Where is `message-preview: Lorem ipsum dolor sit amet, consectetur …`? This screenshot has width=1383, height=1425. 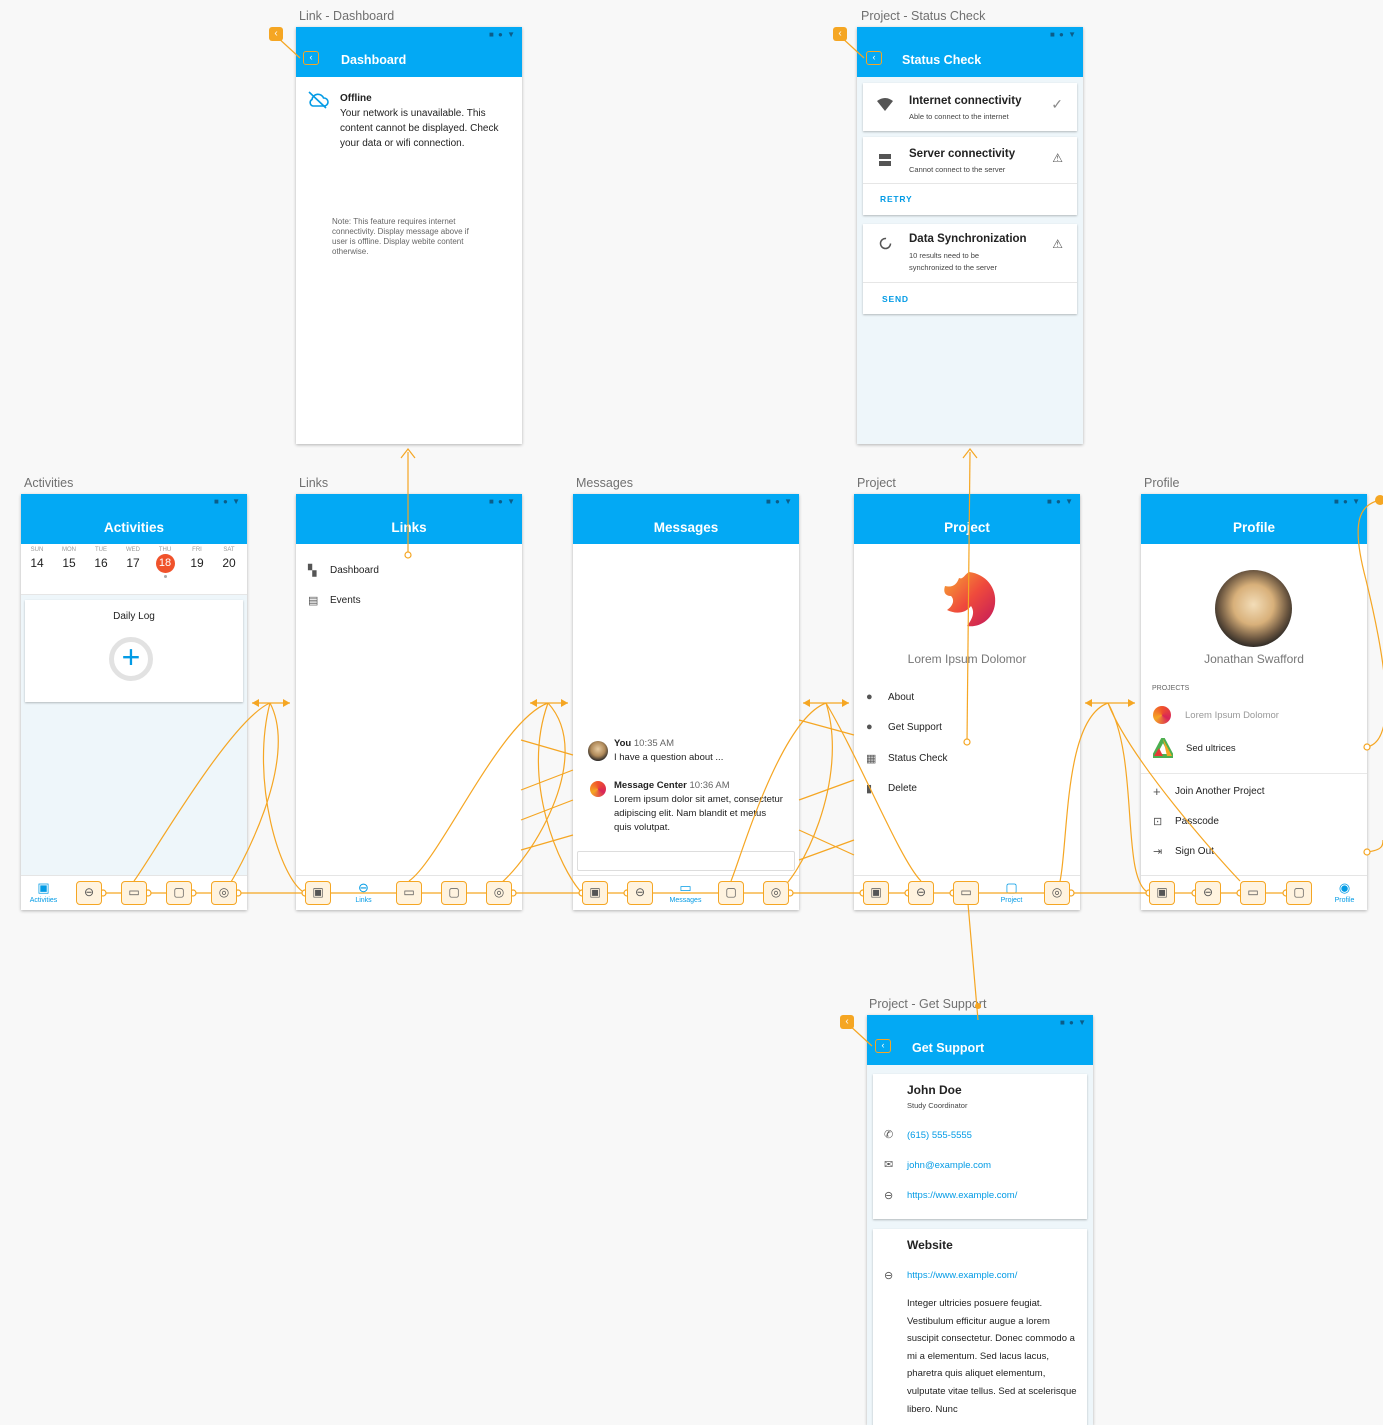 message-preview: Lorem ipsum dolor sit amet, consectetur … is located at coordinates (698, 813).